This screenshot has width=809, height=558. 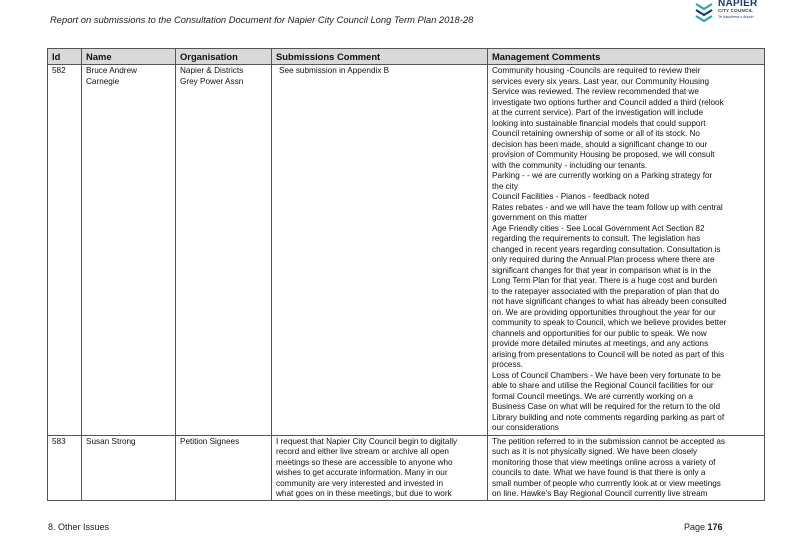 I want to click on header-name: Name, so click(x=128, y=56).